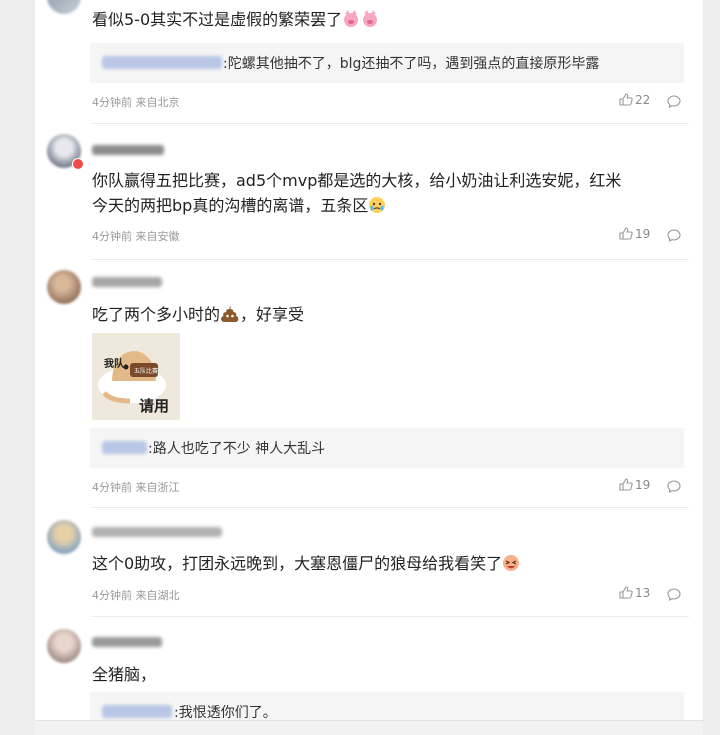 The height and width of the screenshot is (735, 720). Describe the element at coordinates (634, 100) in the screenshot. I see `like-button: 22` at that location.